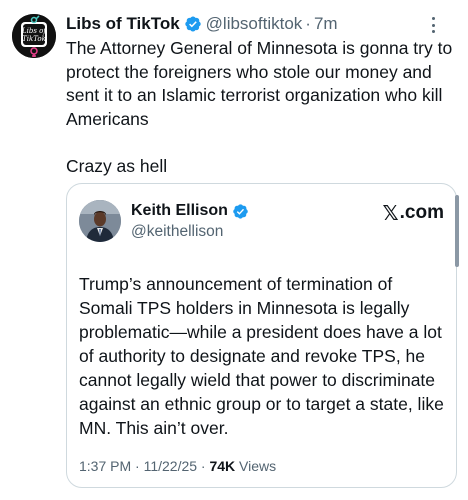  Describe the element at coordinates (326, 24) in the screenshot. I see `tweet-time: 7m` at that location.